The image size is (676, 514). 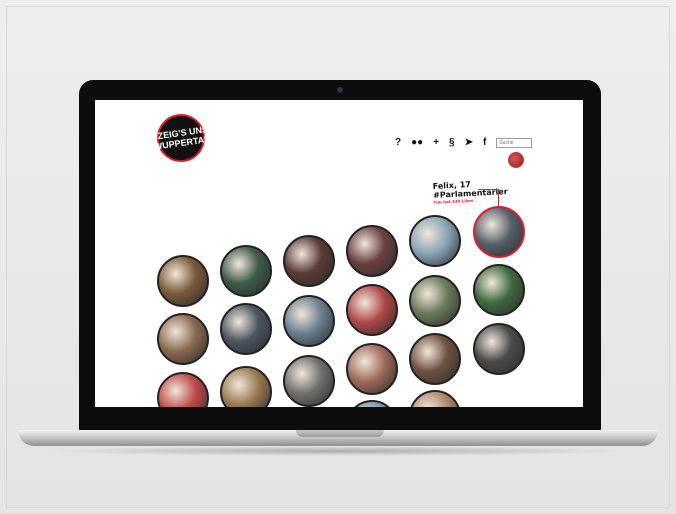 I want to click on laptop-shadow, so click(x=338, y=451).